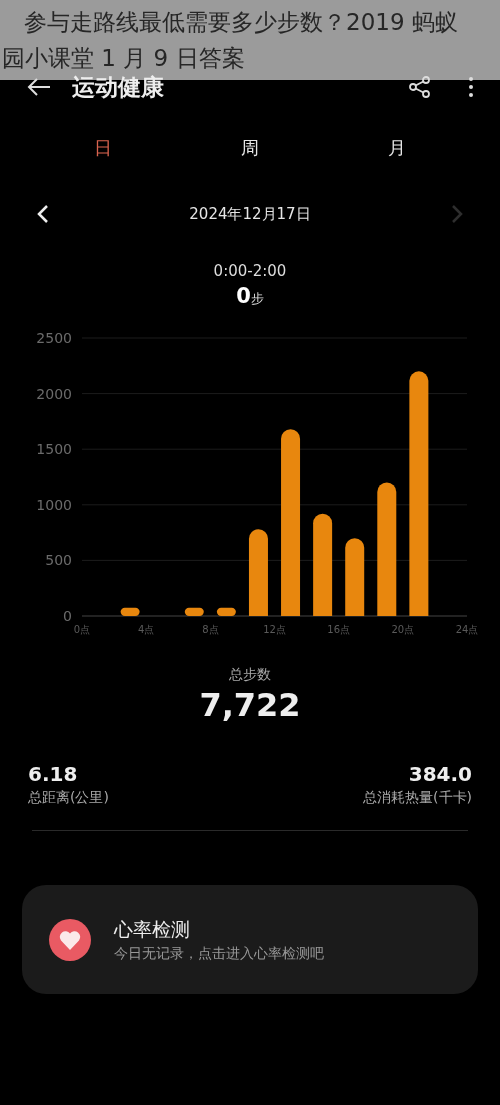  What do you see at coordinates (53, 774) in the screenshot?
I see `stat-value: 6.18` at bounding box center [53, 774].